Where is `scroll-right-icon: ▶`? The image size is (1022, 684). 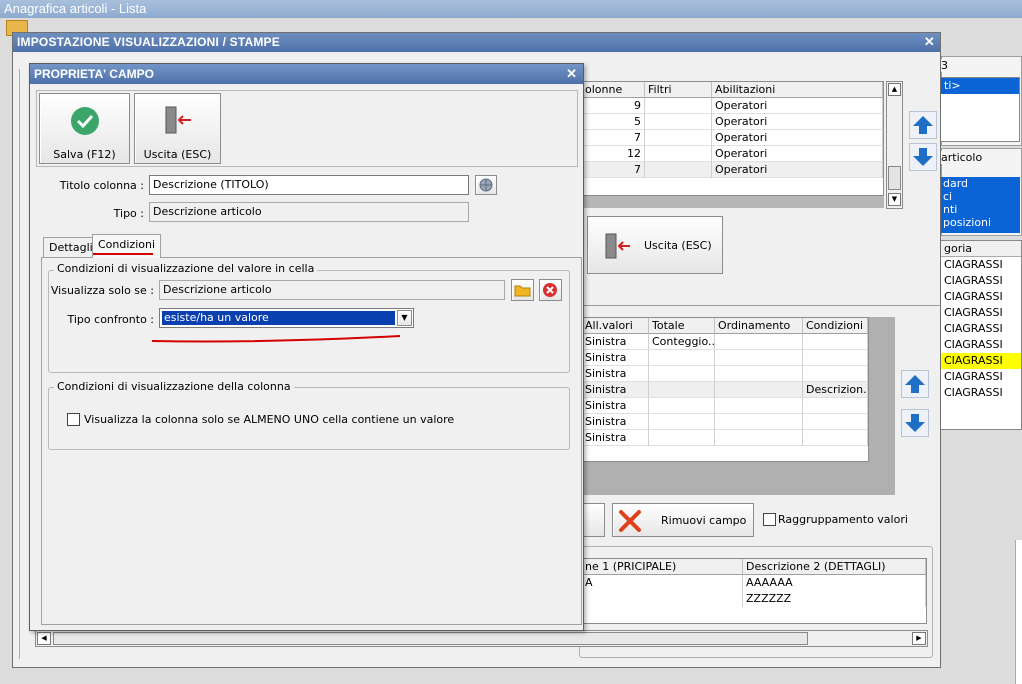 scroll-right-icon: ▶ is located at coordinates (919, 638).